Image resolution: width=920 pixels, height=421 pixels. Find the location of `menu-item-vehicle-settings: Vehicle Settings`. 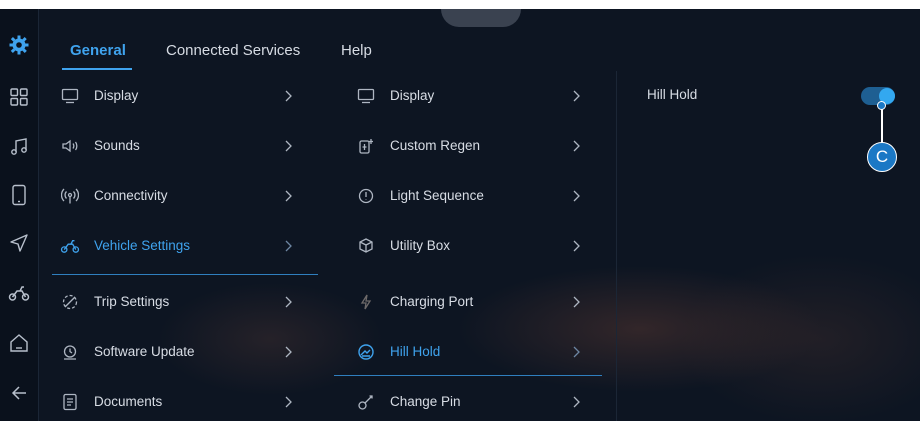

menu-item-vehicle-settings: Vehicle Settings is located at coordinates (179, 246).